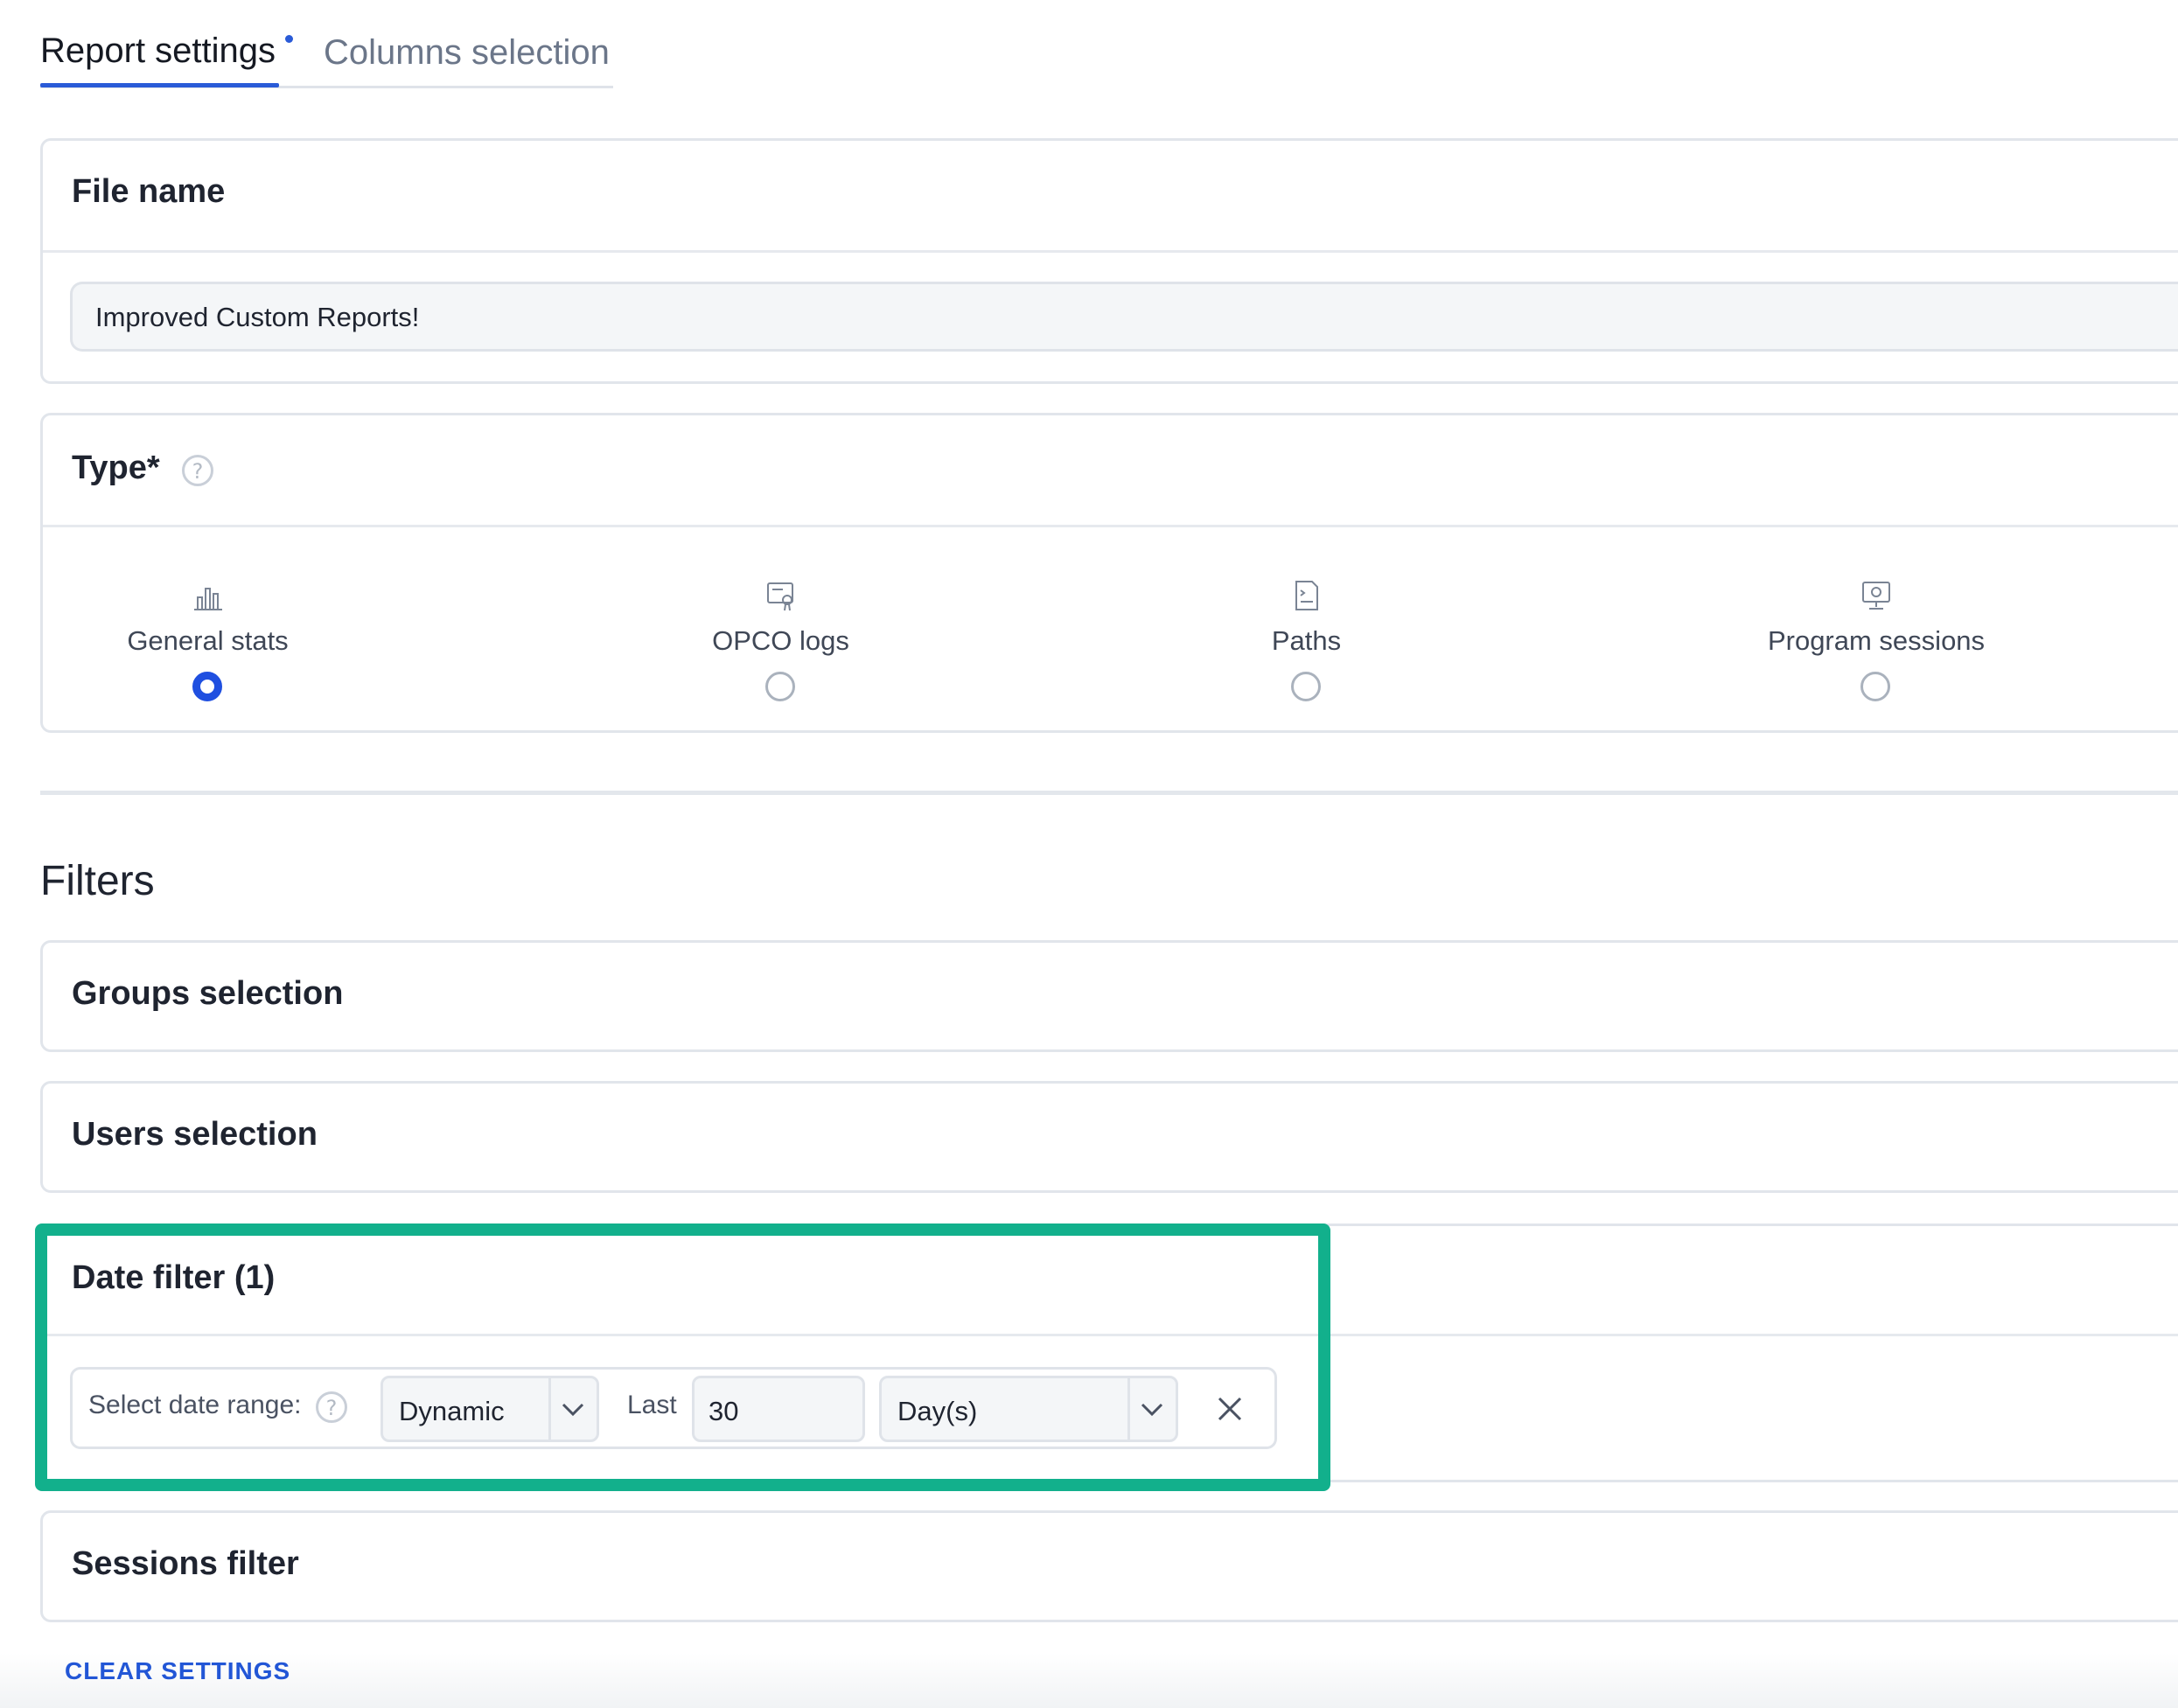  Describe the element at coordinates (780, 640) in the screenshot. I see `type-label-opco-logs: OPCO logs` at that location.